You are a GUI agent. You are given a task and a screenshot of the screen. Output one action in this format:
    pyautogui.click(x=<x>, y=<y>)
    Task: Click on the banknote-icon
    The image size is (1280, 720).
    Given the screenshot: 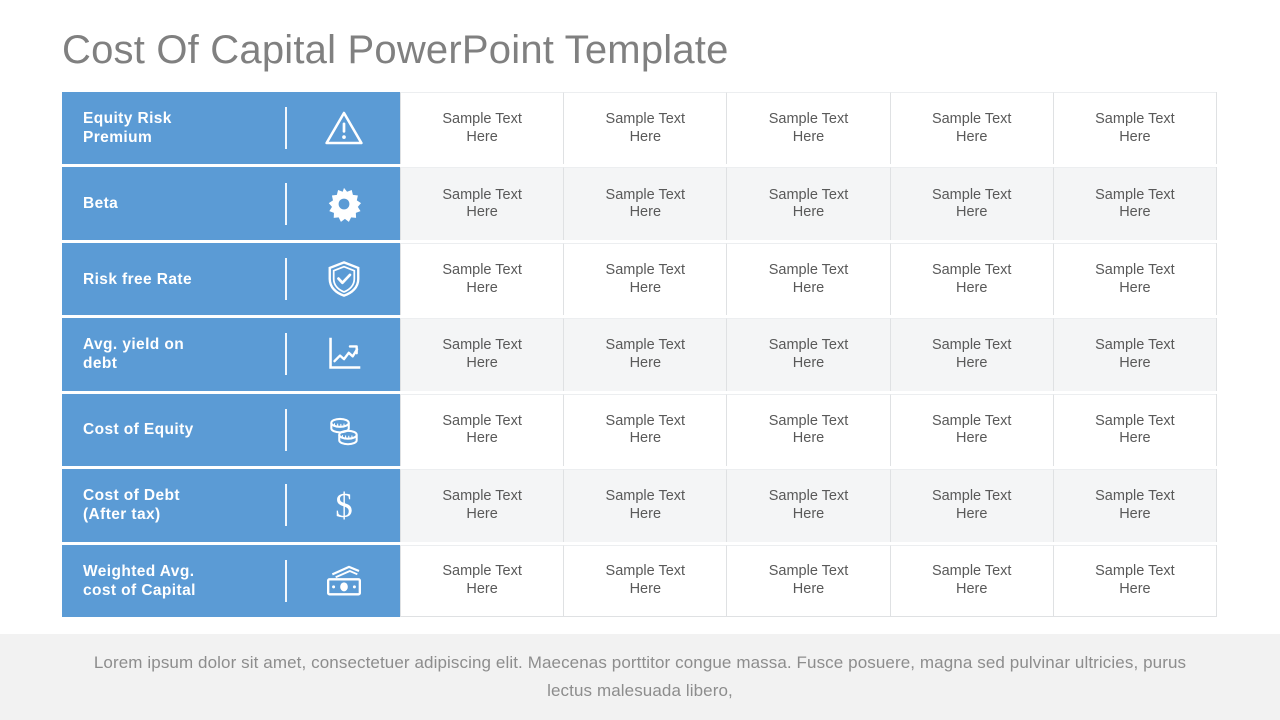 What is the action you would take?
    pyautogui.click(x=343, y=581)
    